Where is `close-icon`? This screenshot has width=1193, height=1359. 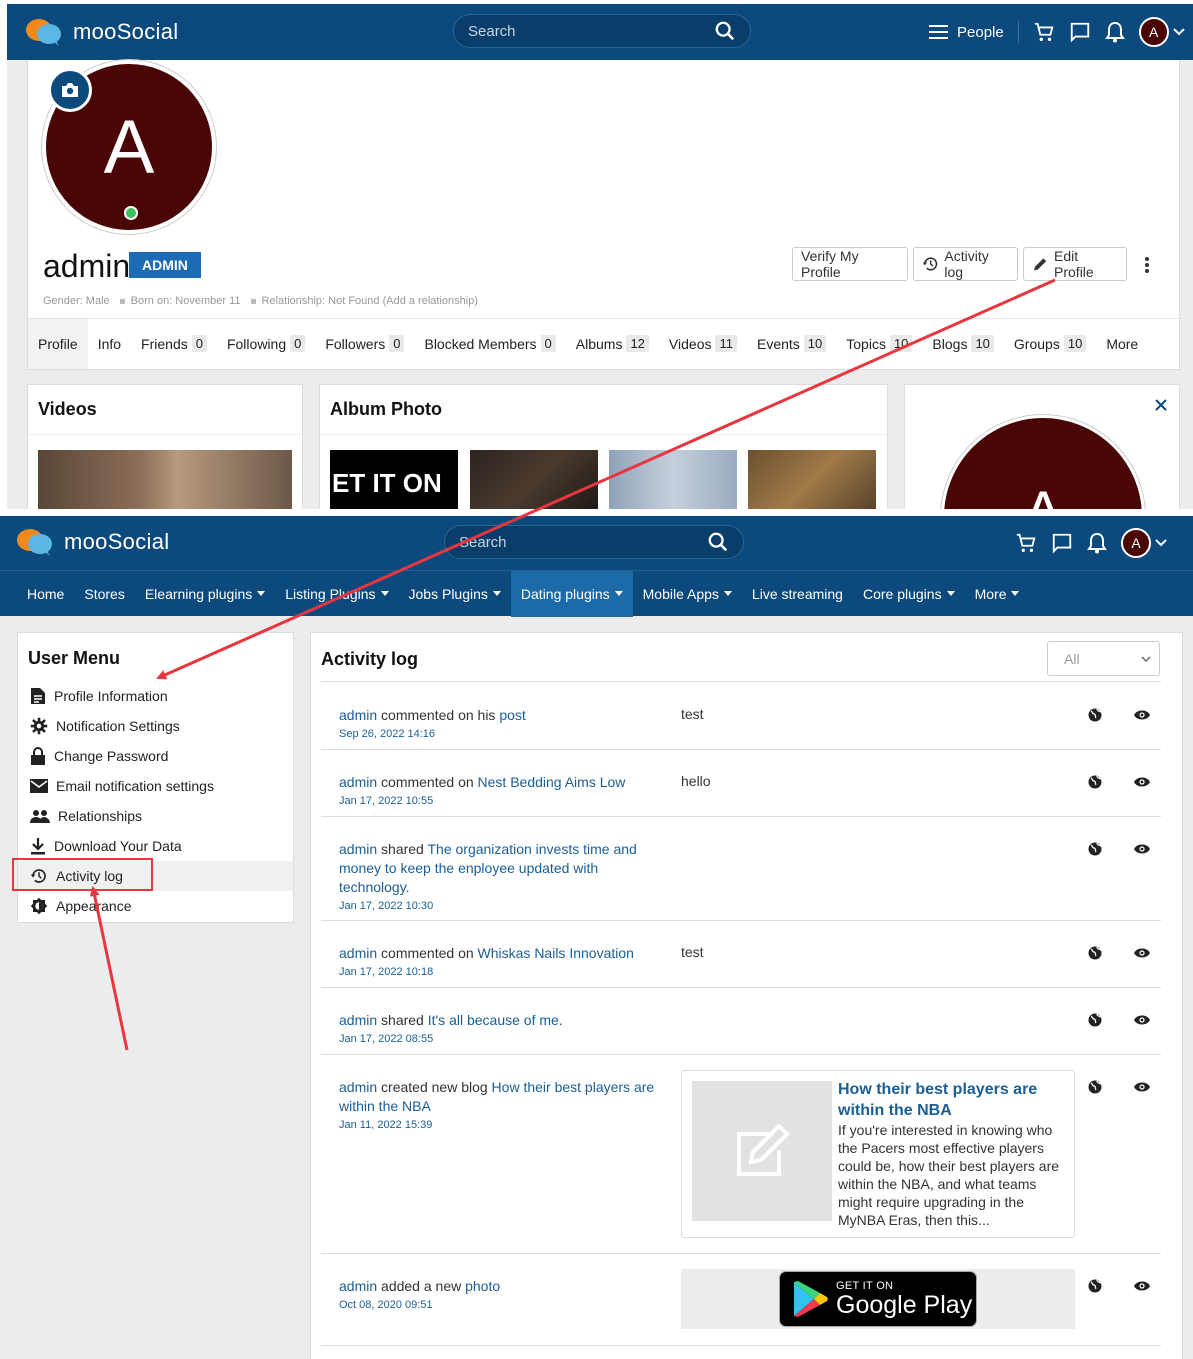 close-icon is located at coordinates (1161, 405).